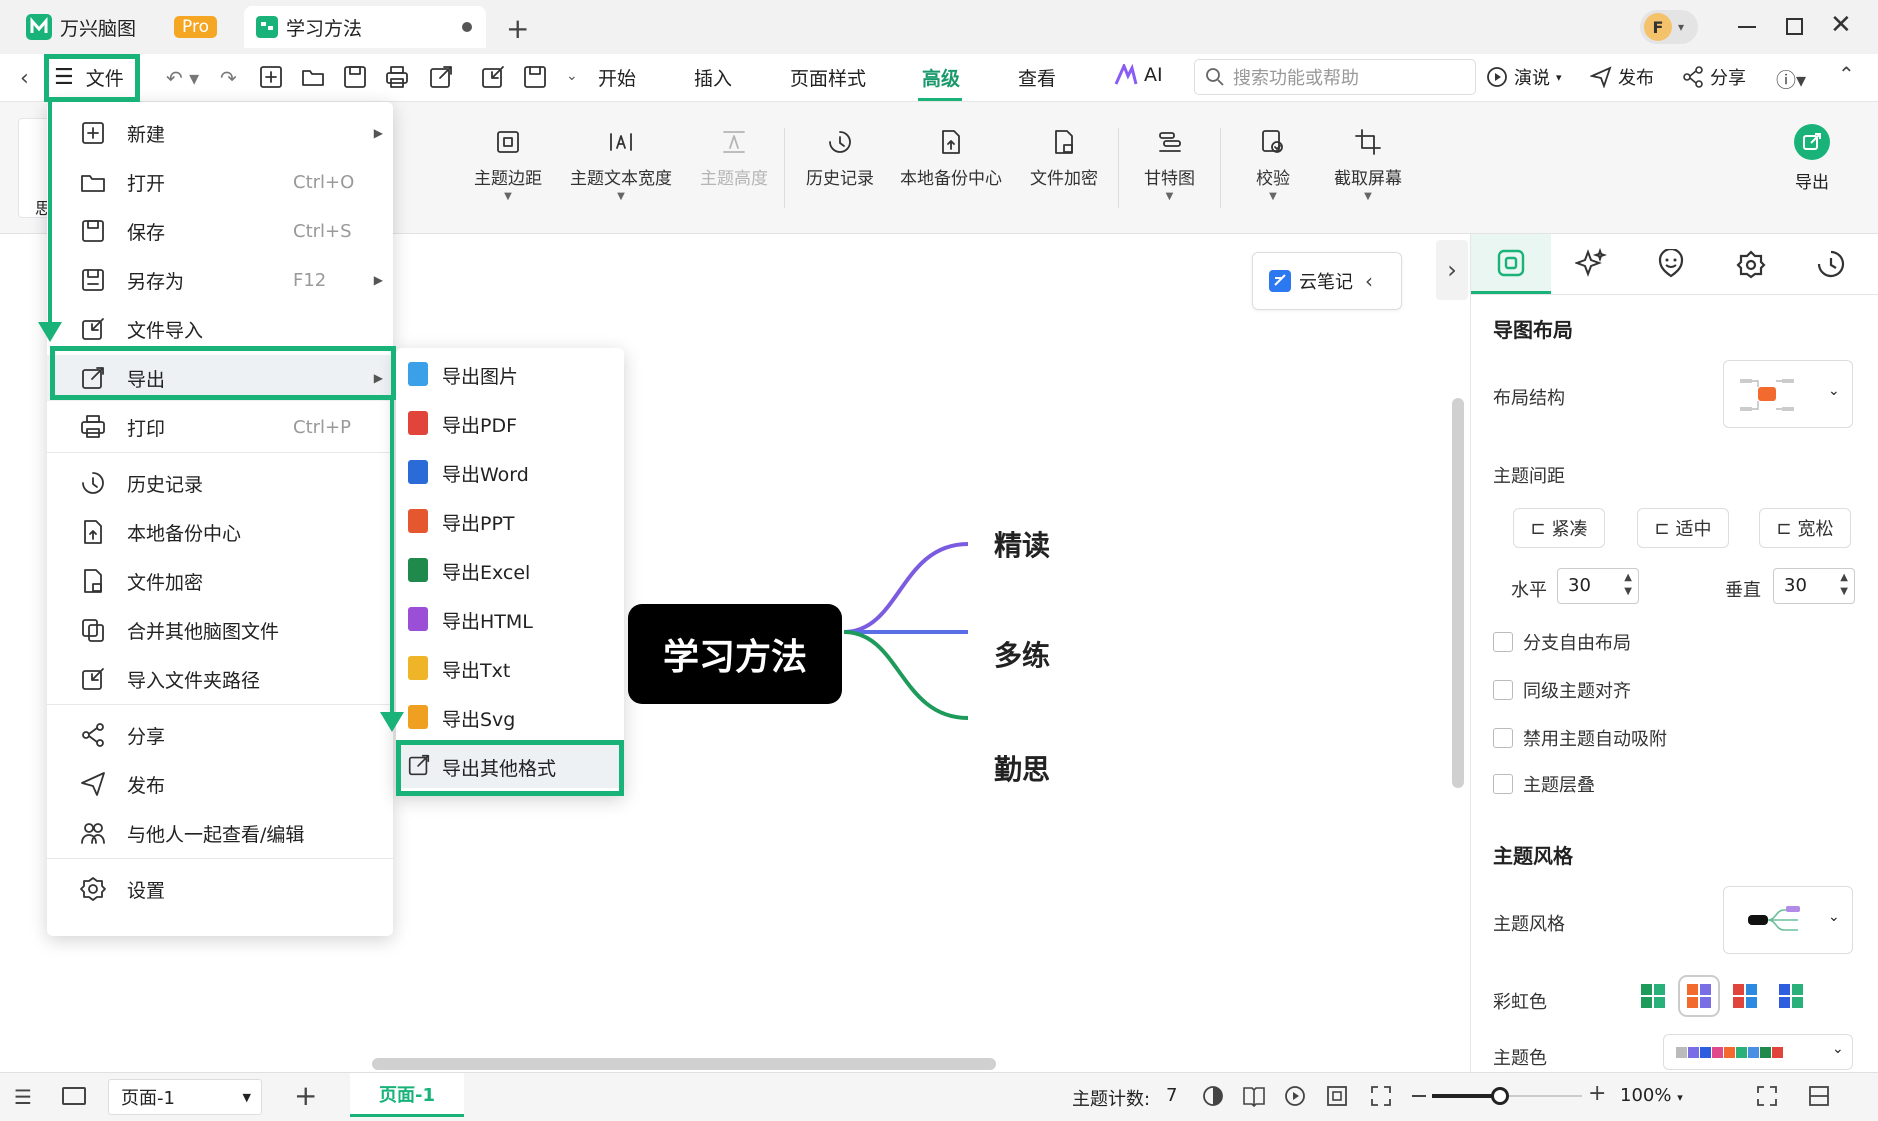 This screenshot has height=1121, width=1878. What do you see at coordinates (220, 280) in the screenshot?
I see `file-menu-item: 另存为 F12 ▶` at bounding box center [220, 280].